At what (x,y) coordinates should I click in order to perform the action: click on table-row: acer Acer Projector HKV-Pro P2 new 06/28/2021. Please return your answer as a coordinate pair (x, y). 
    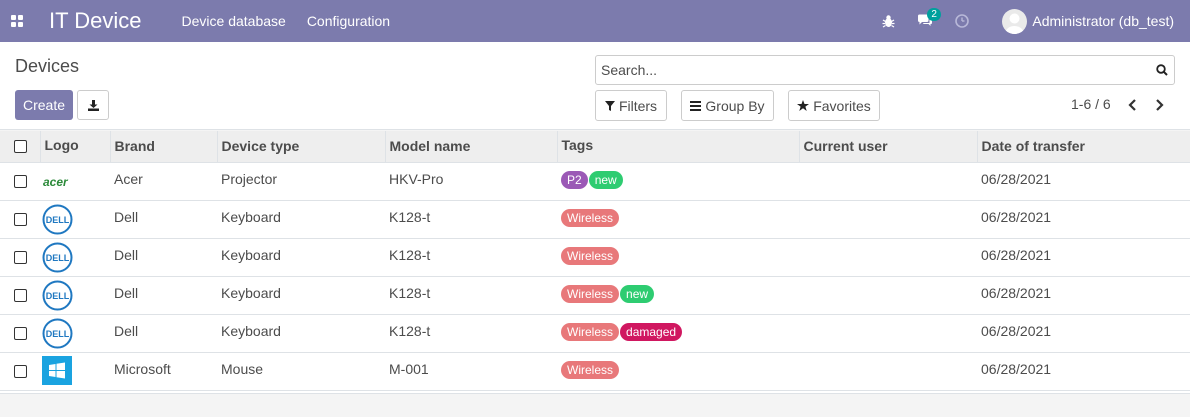
    Looking at the image, I should click on (595, 181).